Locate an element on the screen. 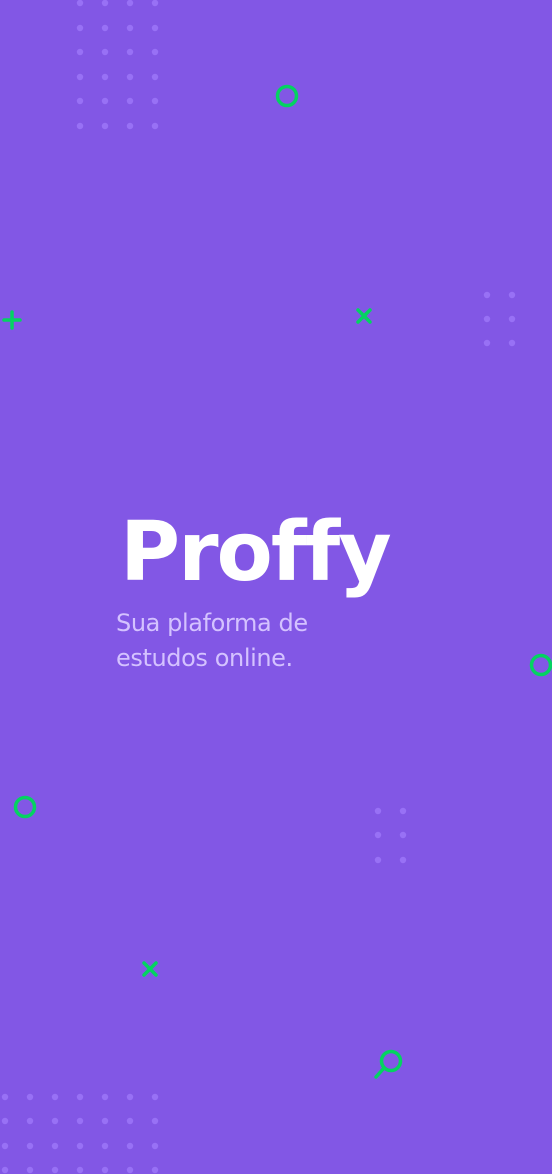 Image resolution: width=552 pixels, height=1174 pixels. search-icon is located at coordinates (388, 1064).